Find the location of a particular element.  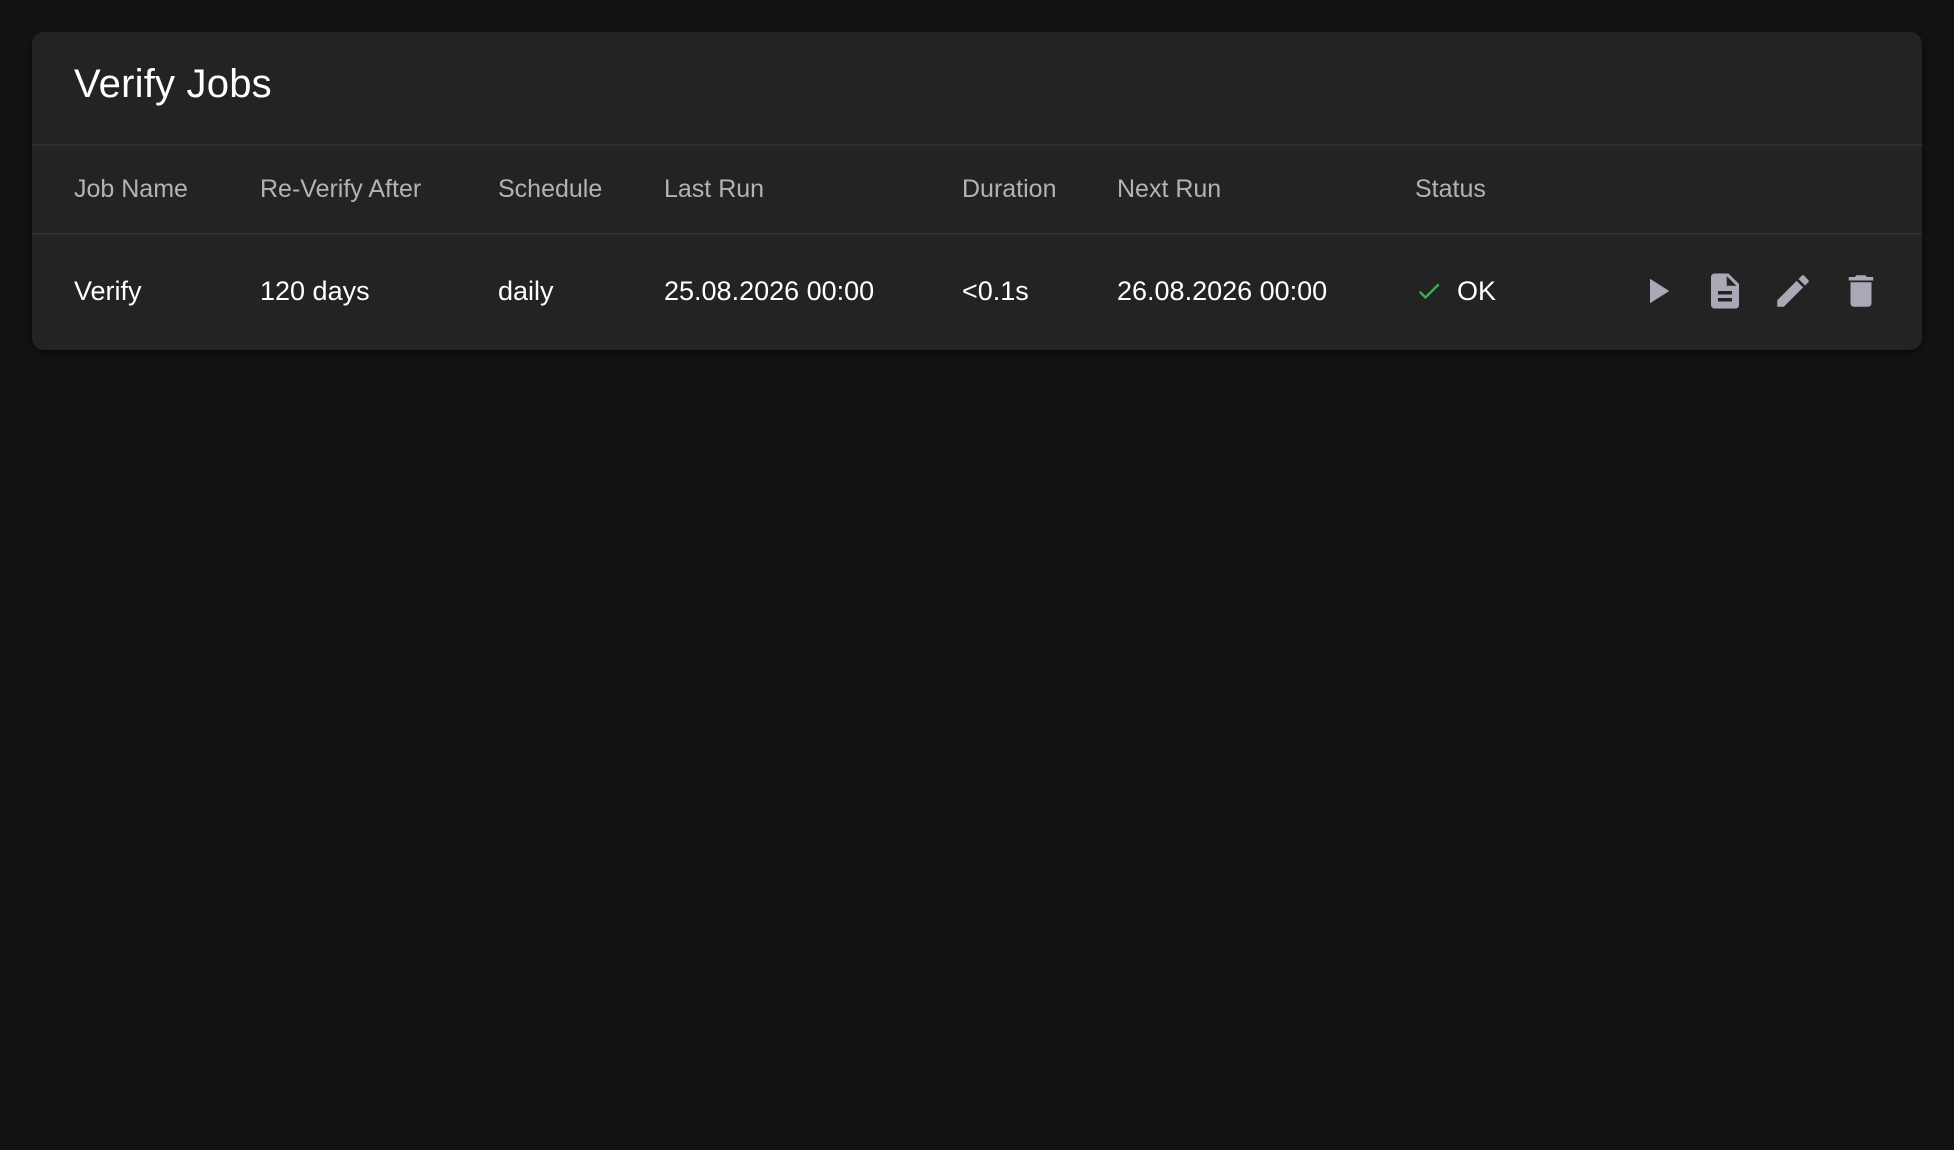

cell-reverify-after: 120 days is located at coordinates (315, 290).